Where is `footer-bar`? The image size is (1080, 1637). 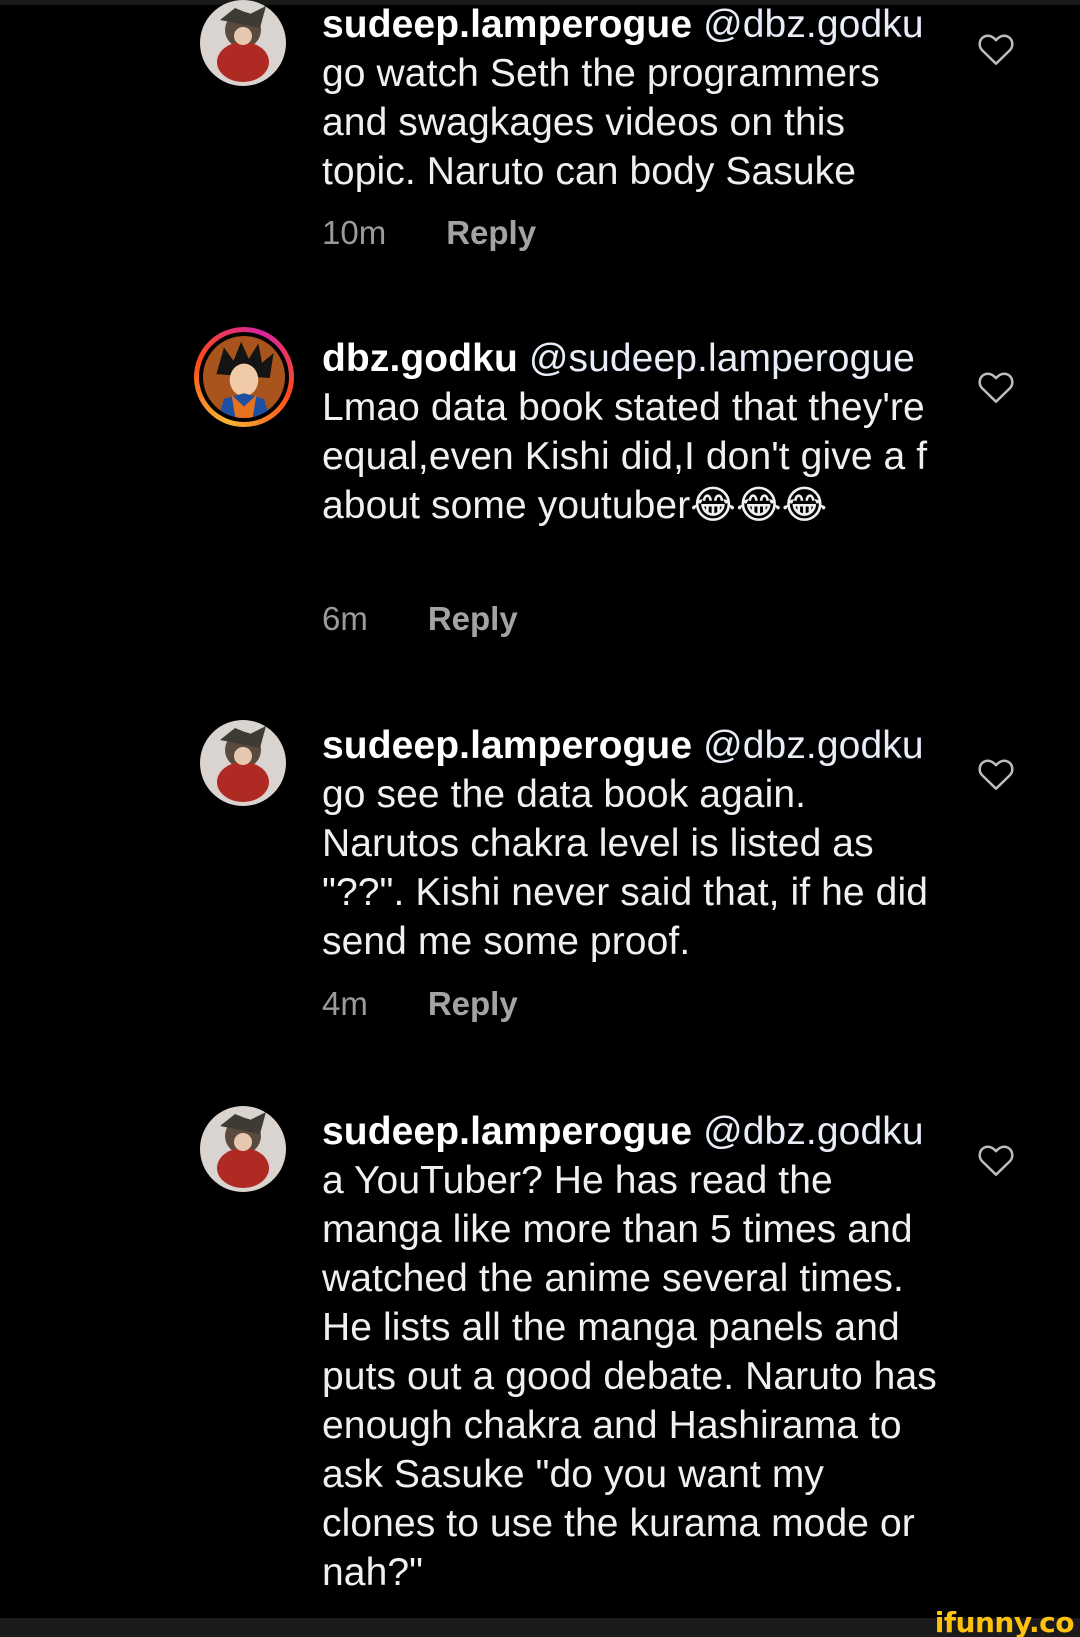
footer-bar is located at coordinates (540, 1627).